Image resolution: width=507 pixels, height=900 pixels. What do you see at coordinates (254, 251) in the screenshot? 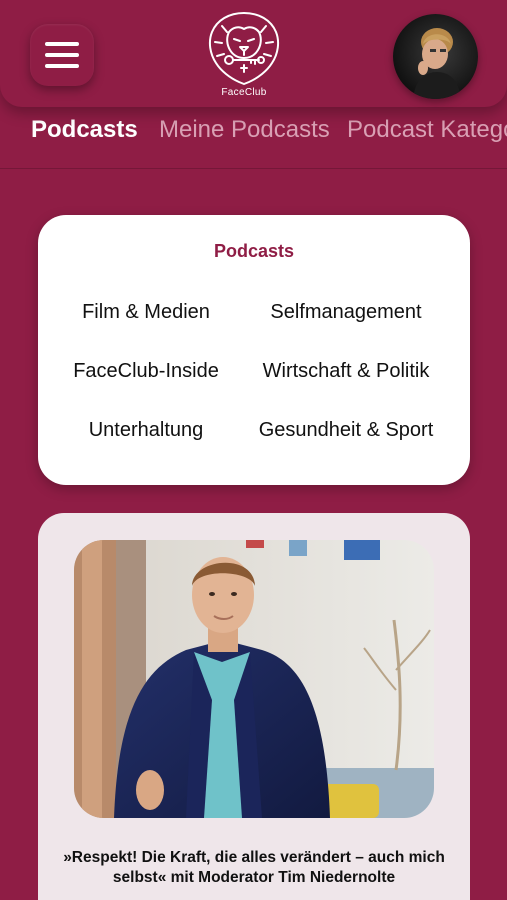
I see `category-card-title: Podcasts` at bounding box center [254, 251].